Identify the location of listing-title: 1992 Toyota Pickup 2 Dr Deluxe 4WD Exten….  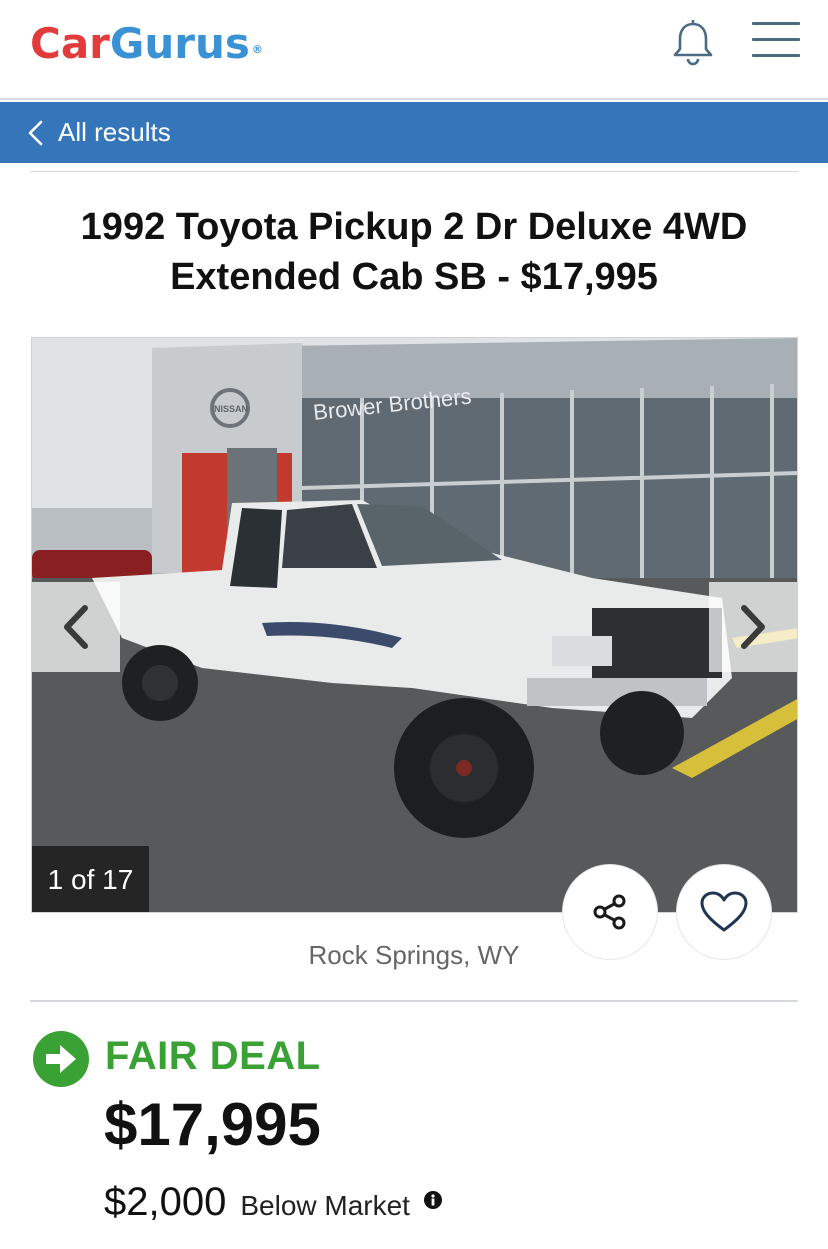
(414, 252).